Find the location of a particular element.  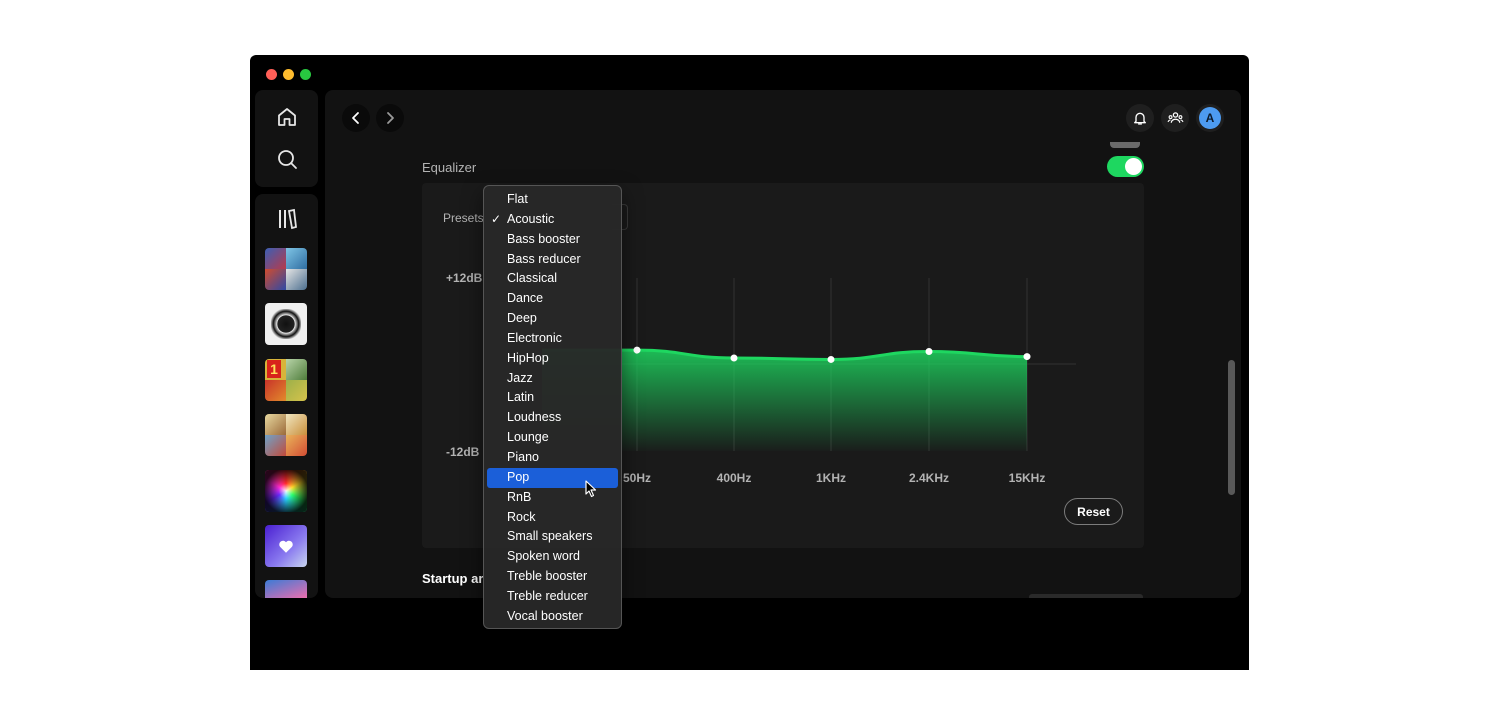

select-edge is located at coordinates (1086, 596).